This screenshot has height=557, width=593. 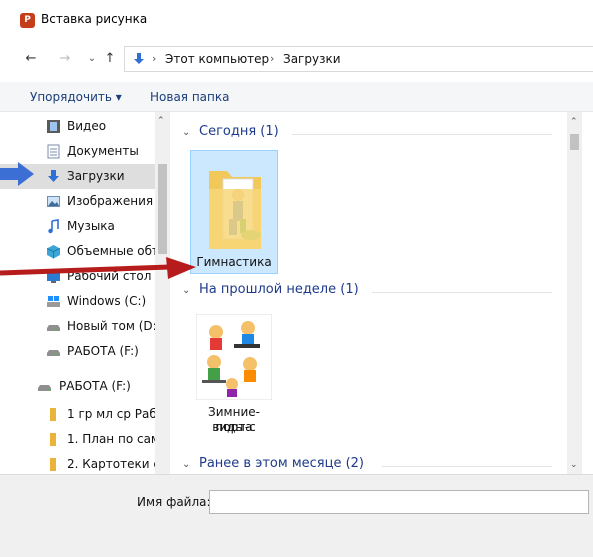 I want to click on file-name-line2: порта, so click(x=234, y=427).